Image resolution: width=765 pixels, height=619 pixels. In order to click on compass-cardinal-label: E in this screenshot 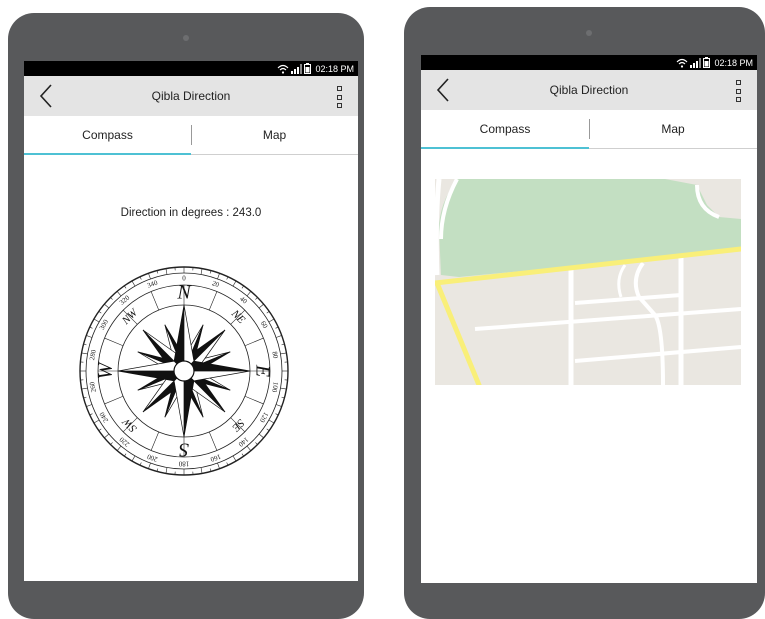, I will do `click(262, 370)`.